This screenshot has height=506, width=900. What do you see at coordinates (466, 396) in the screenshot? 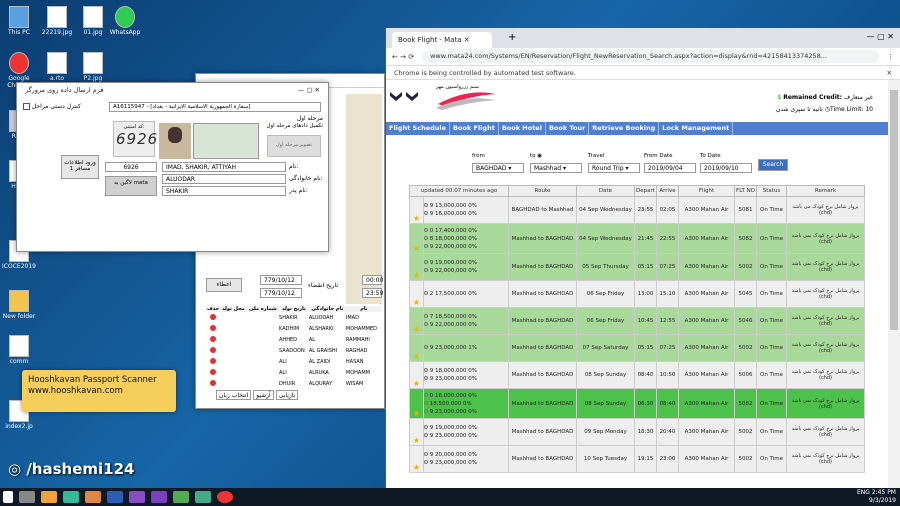
I see `price-option: 0 18,000,000 0%` at bounding box center [466, 396].